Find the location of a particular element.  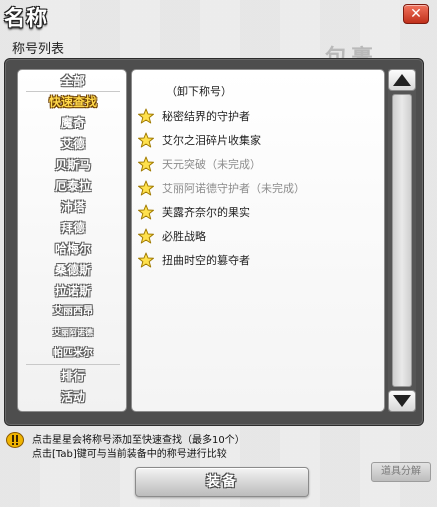

category-item: 快速查找 is located at coordinates (73, 102).